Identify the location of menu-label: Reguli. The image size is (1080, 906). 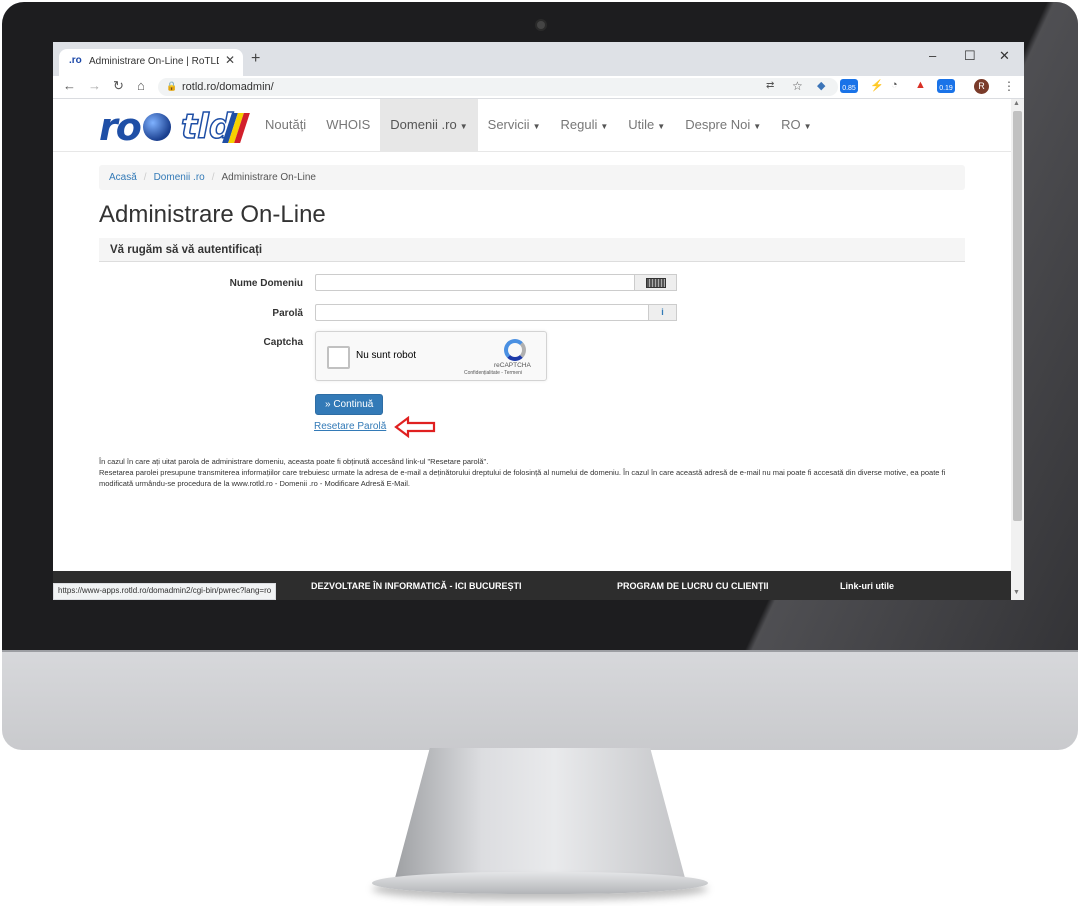
(579, 124).